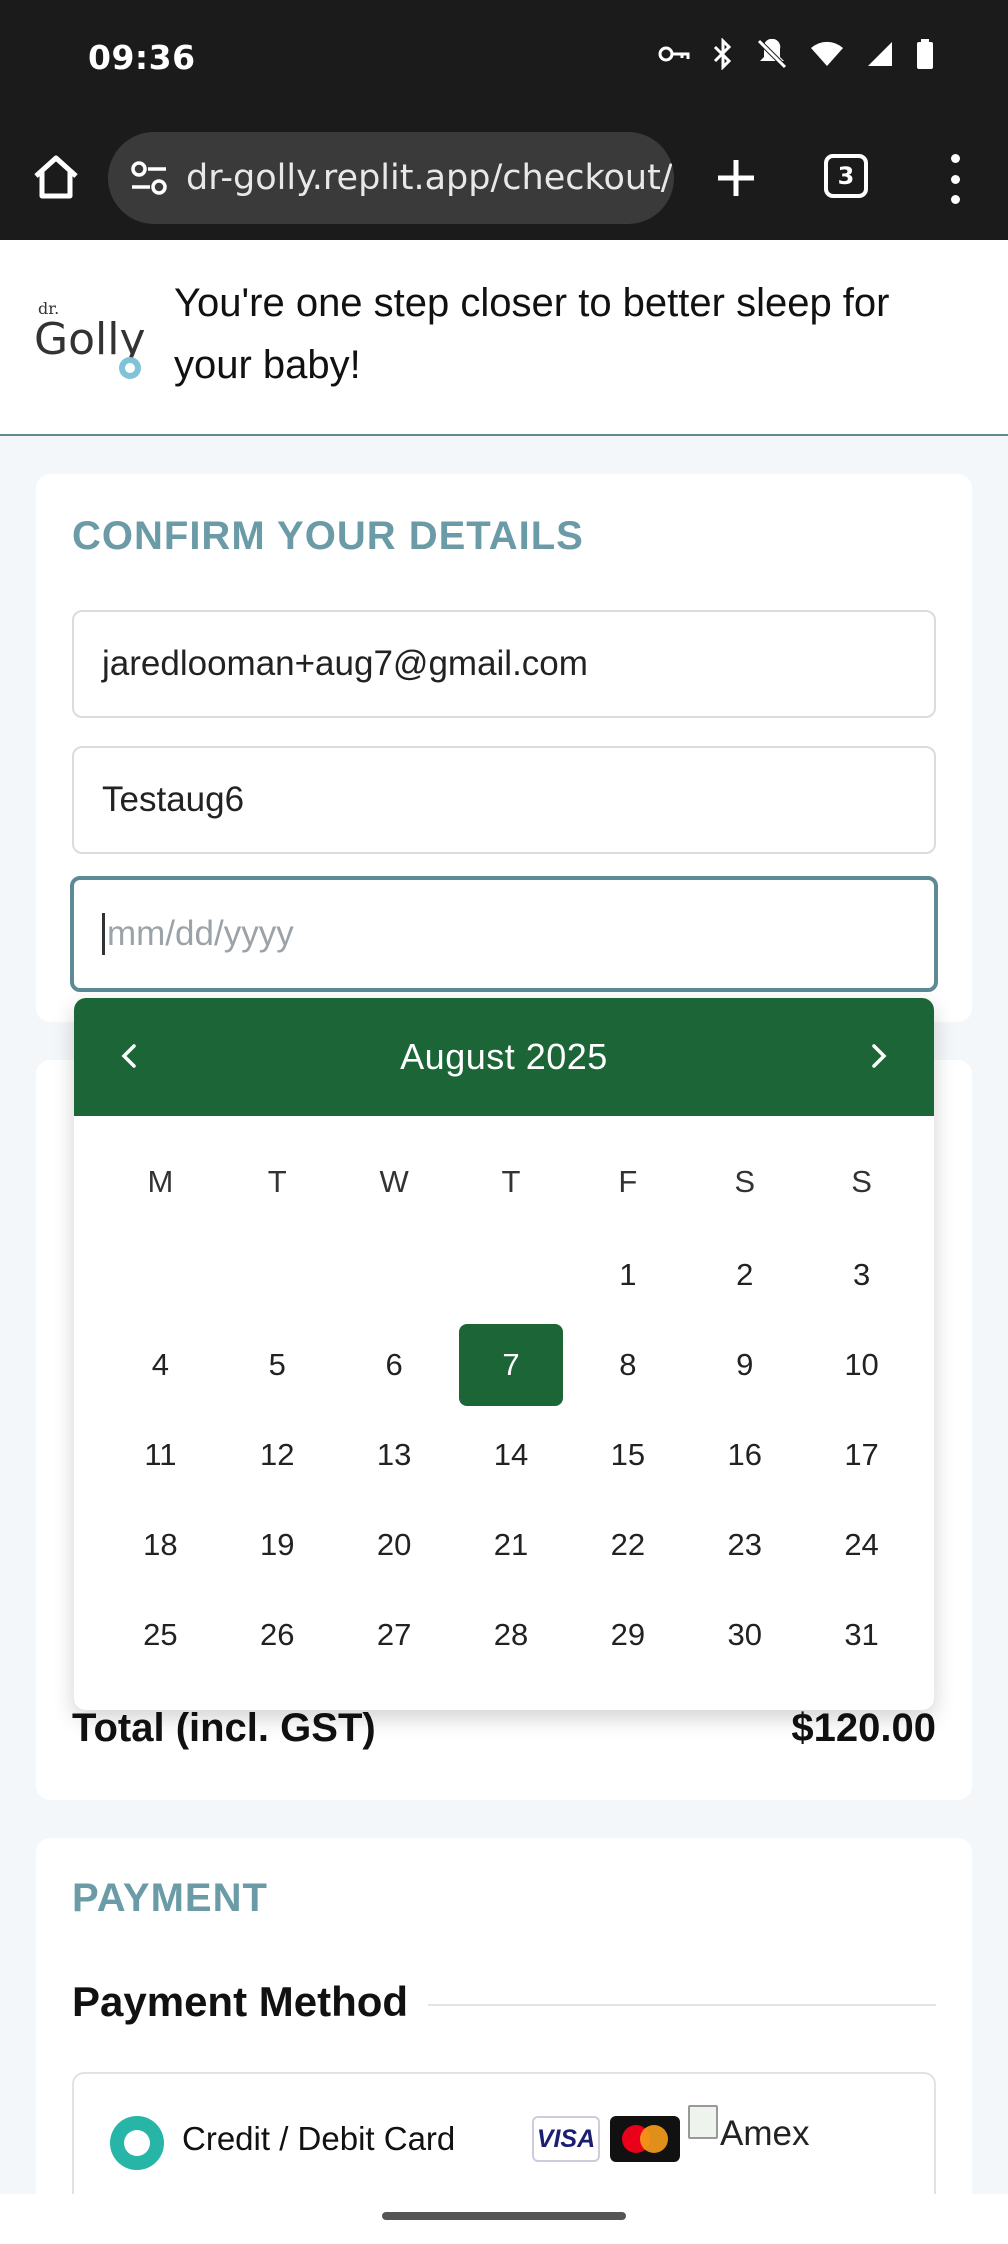  What do you see at coordinates (224, 1728) in the screenshot?
I see `total-label: Total (incl. GST)` at bounding box center [224, 1728].